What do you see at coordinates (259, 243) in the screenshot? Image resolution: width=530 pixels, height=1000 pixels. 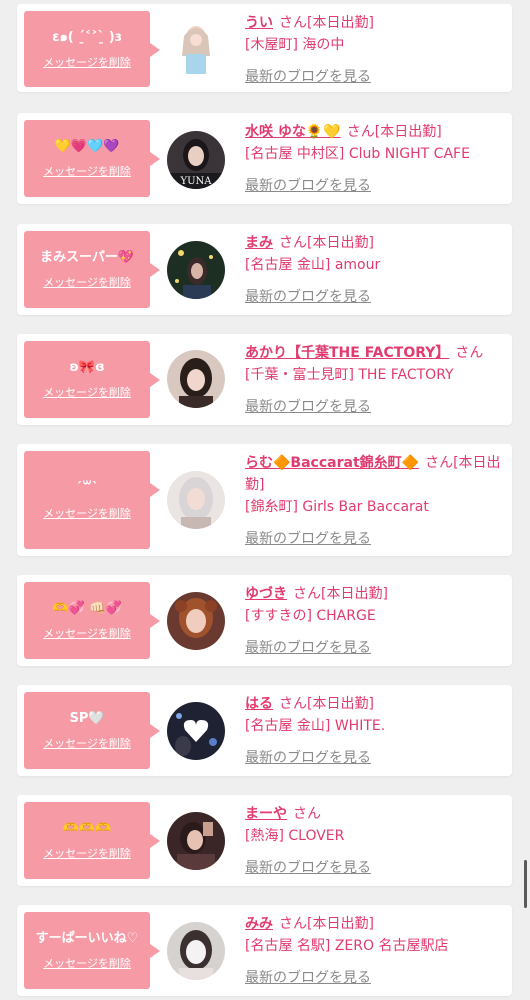 I see `cast-name-link: まみ` at bounding box center [259, 243].